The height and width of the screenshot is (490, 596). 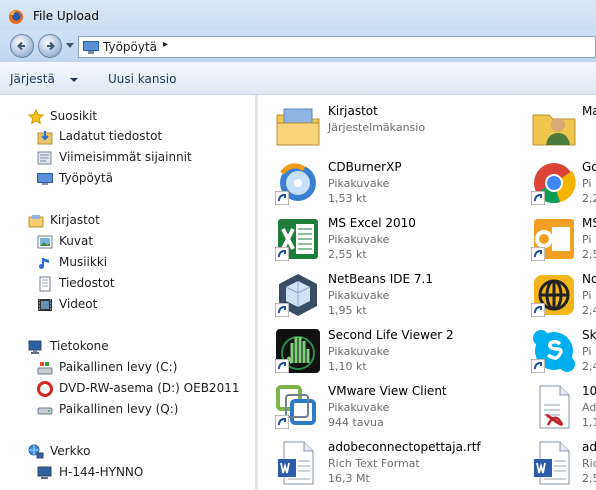 I want to click on file-item: Ma, so click(x=563, y=128).